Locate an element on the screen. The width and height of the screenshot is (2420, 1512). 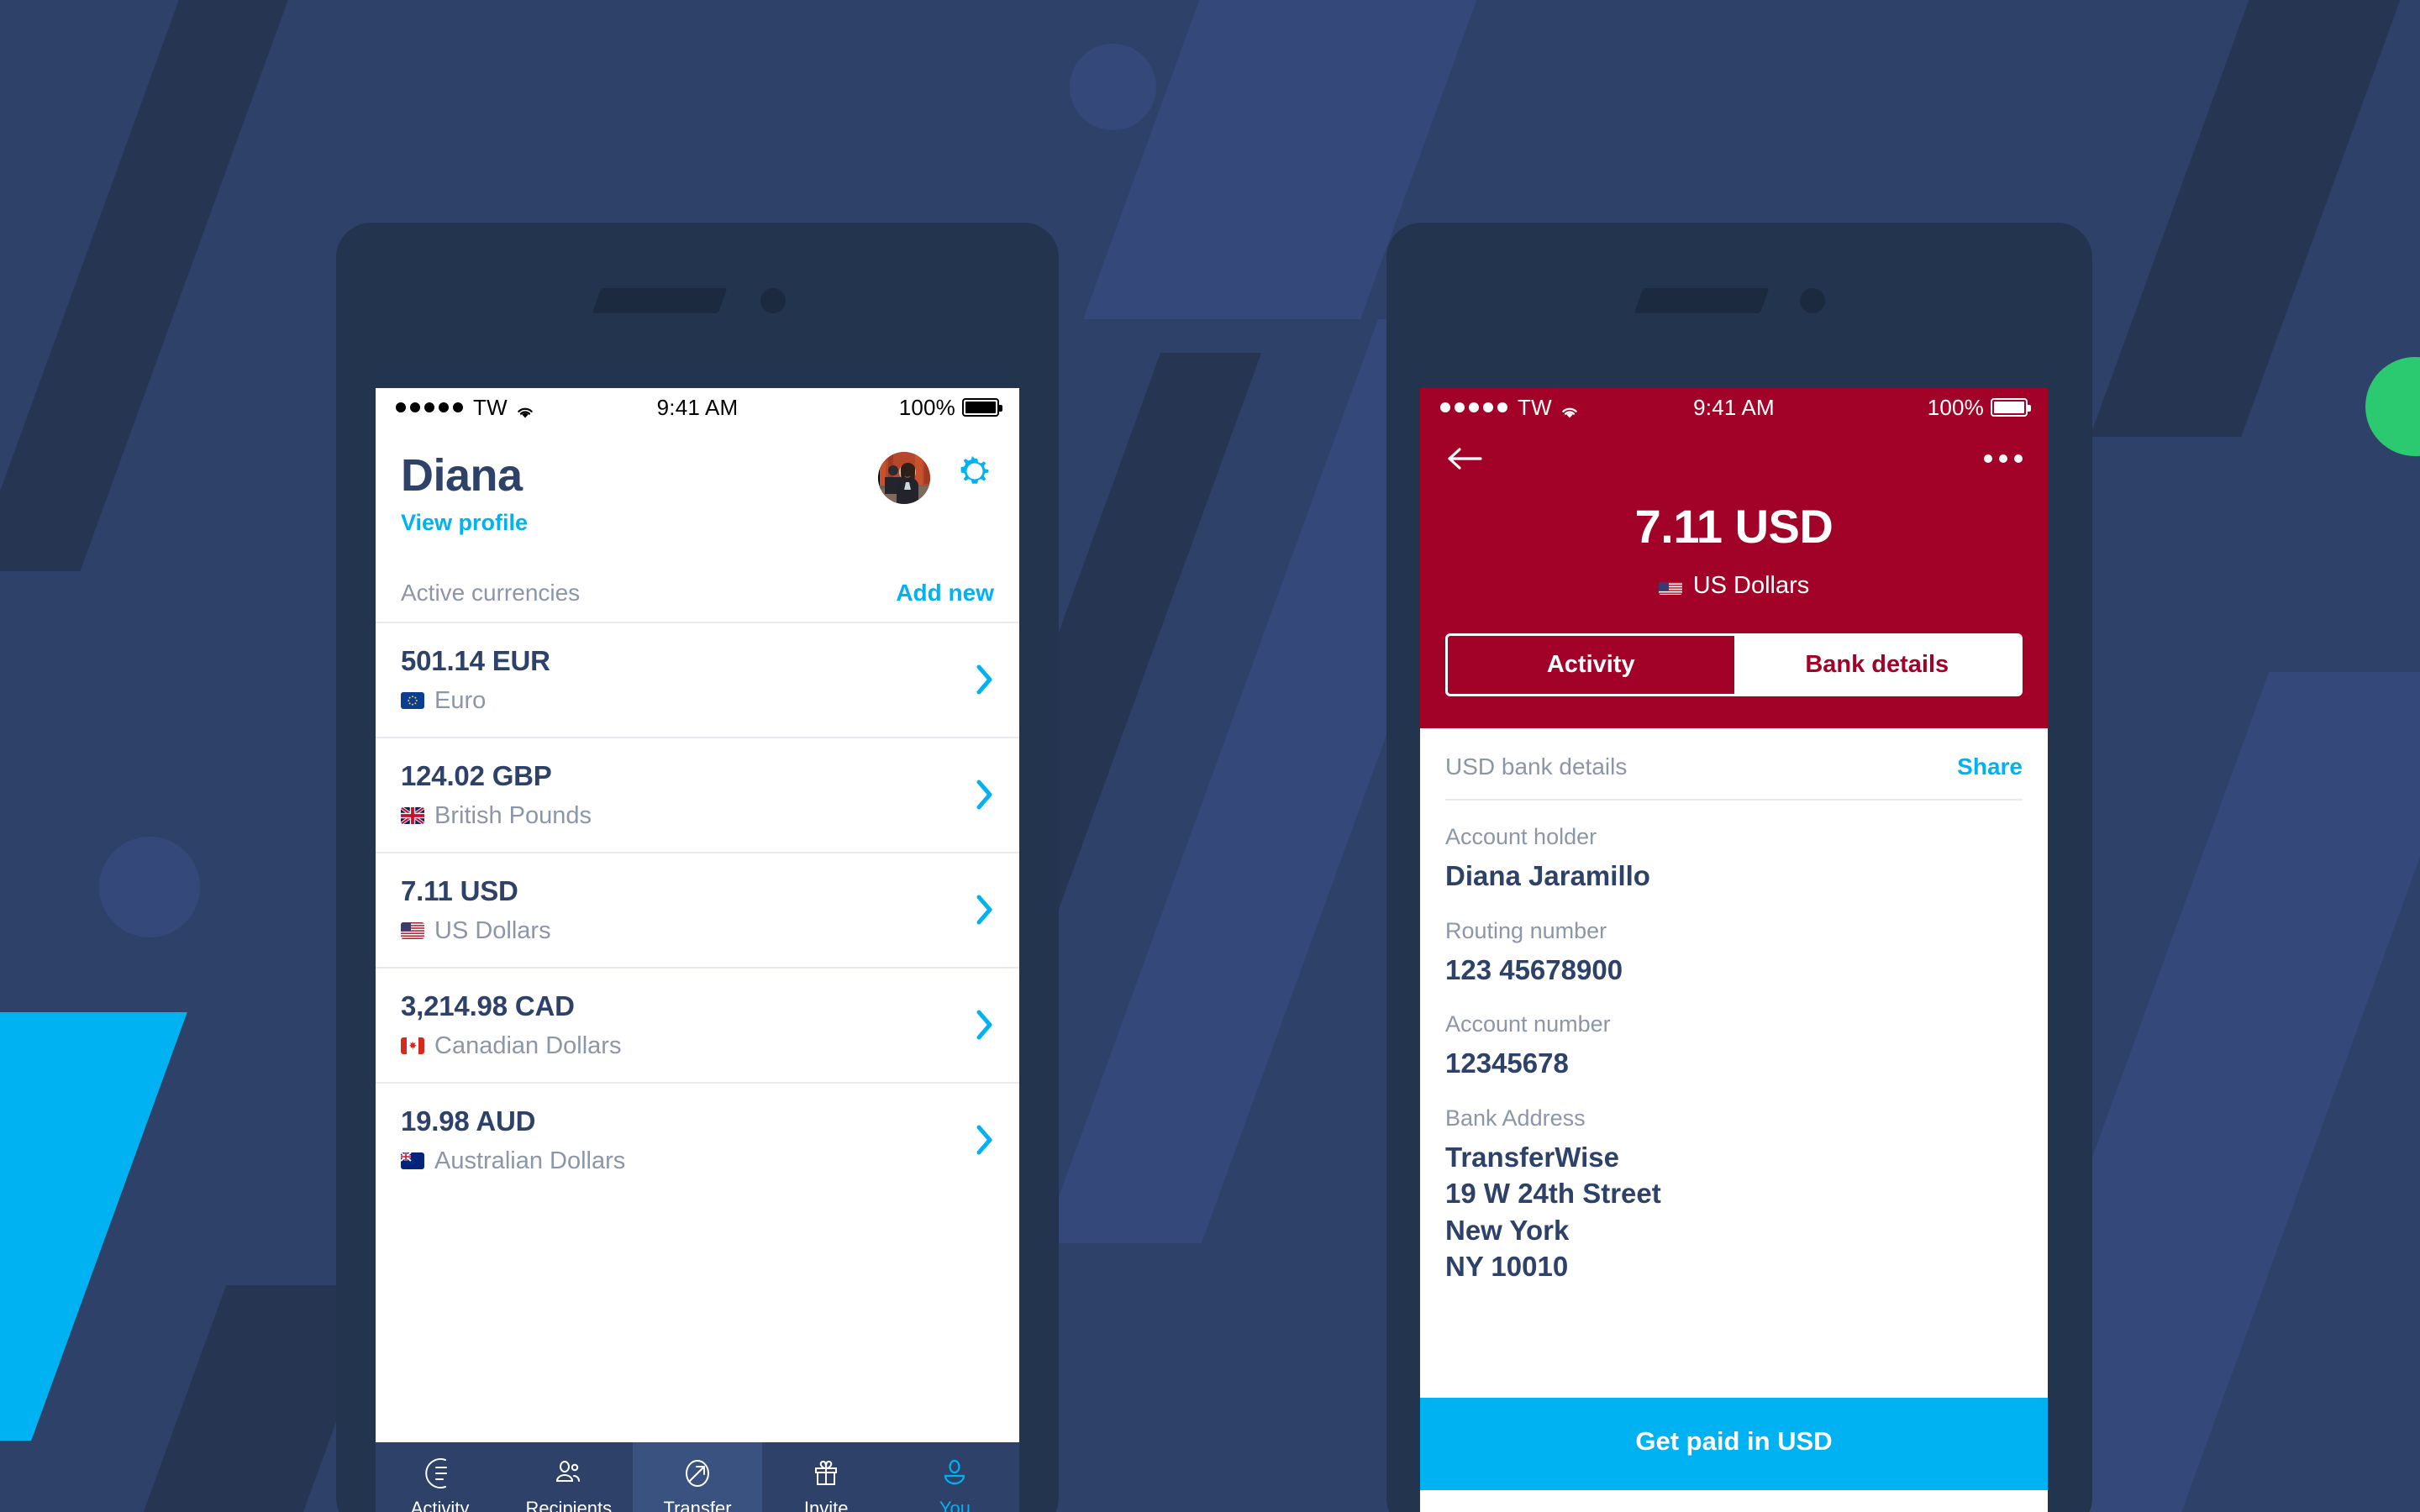
get-paid-button: Get paid in USD is located at coordinates (1734, 1444).